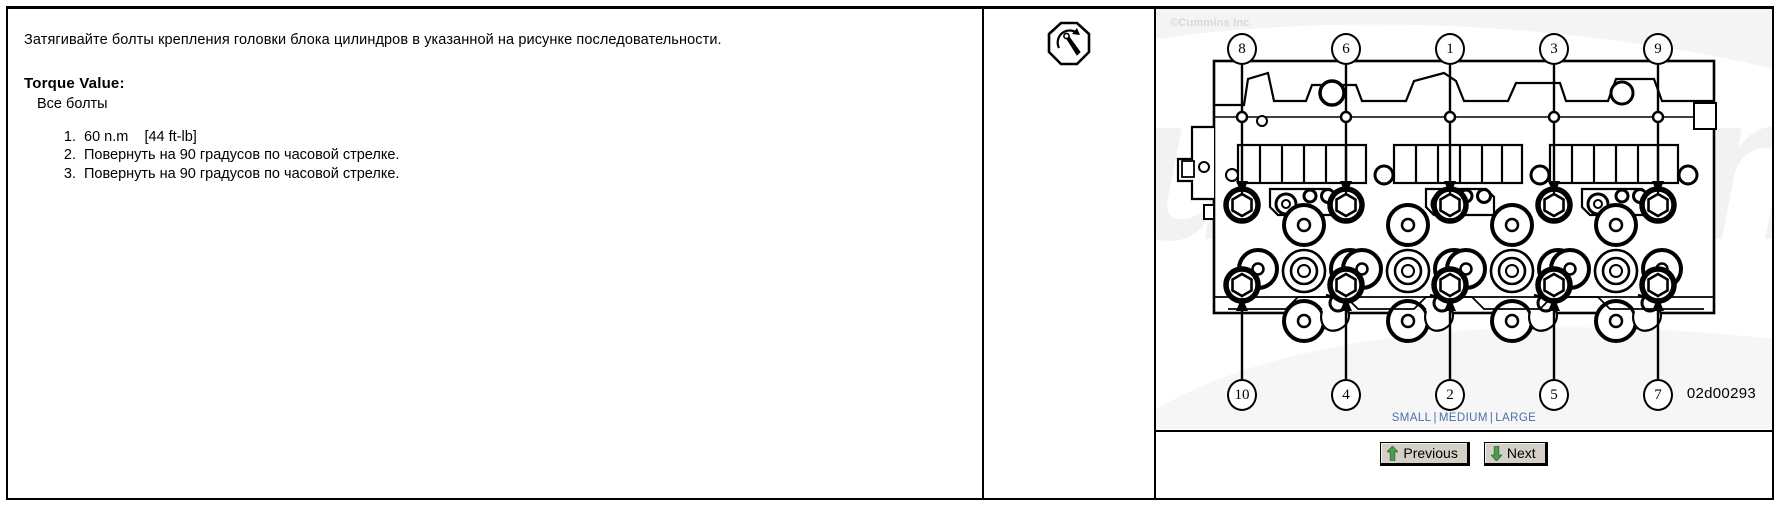  I want to click on size-link-medium: MEDIUM, so click(1463, 418).